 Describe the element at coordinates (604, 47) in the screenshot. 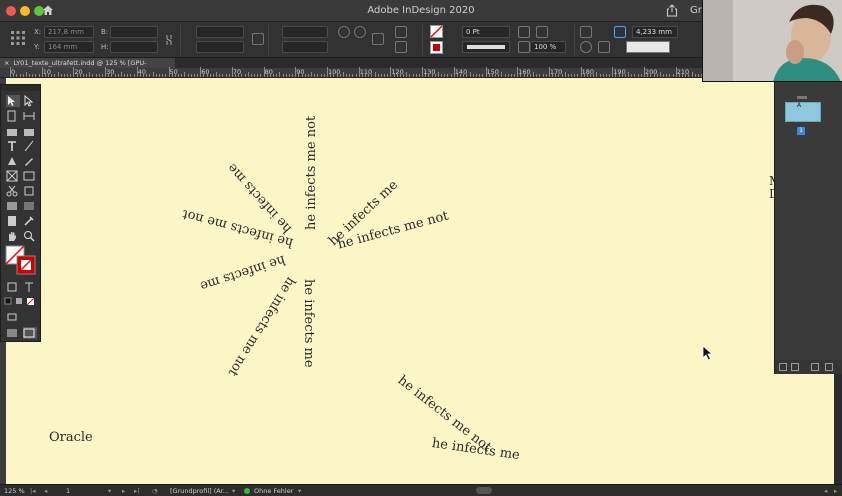

I see `fitting-icon` at that location.